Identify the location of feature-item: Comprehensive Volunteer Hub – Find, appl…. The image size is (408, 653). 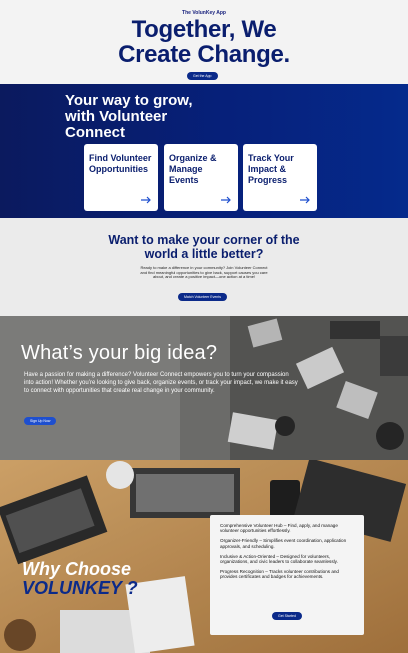
(279, 528).